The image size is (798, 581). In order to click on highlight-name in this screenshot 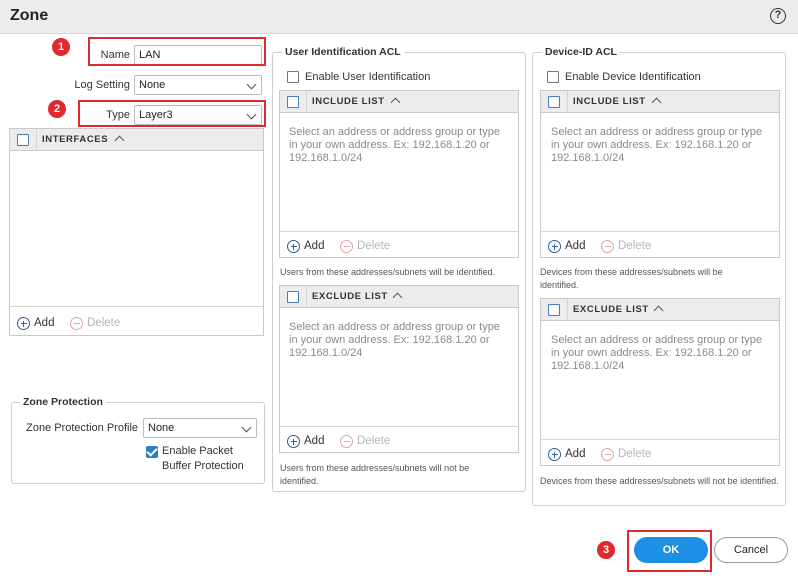, I will do `click(177, 51)`.